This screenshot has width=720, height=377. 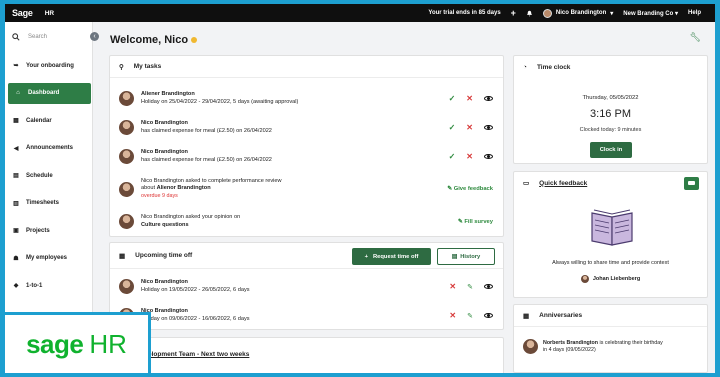 I want to click on sidebar-item-announcements: ◀ Announcements, so click(x=48, y=148).